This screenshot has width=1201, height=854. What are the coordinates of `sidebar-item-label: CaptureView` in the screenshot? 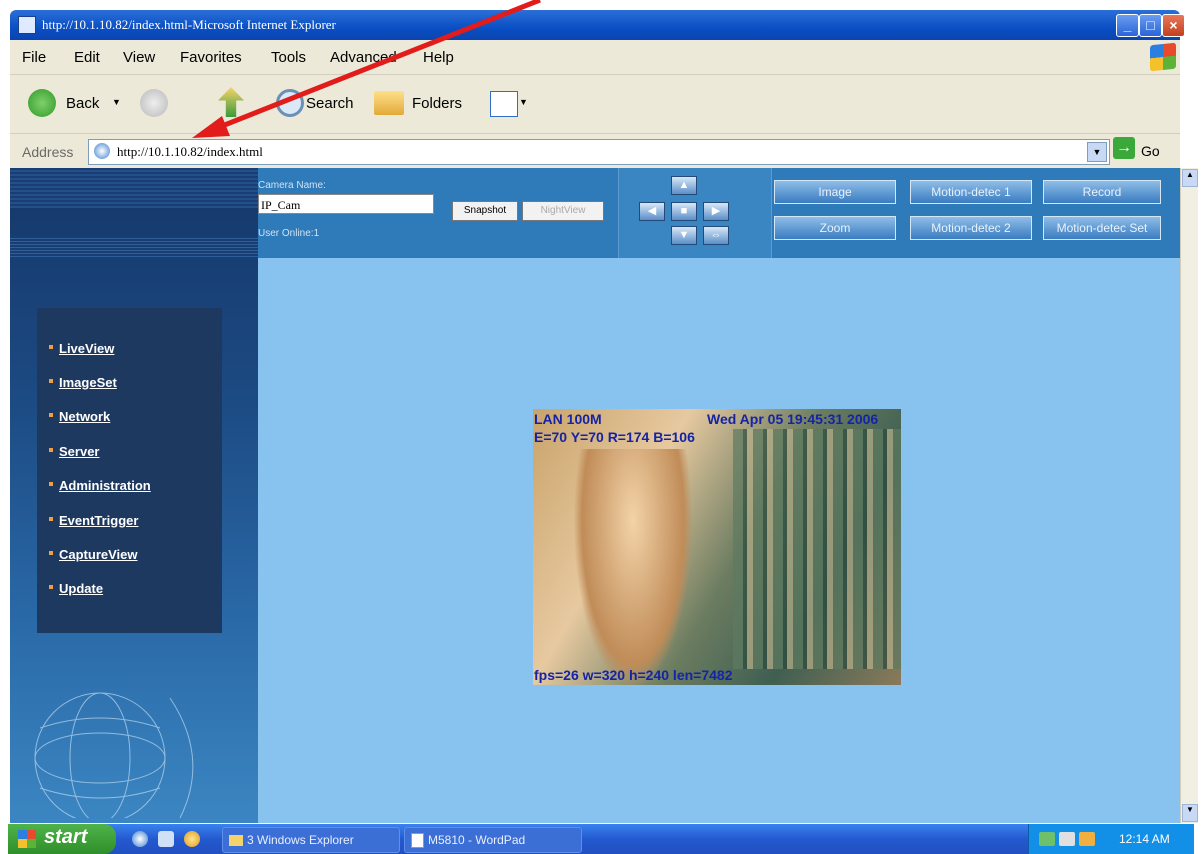 It's located at (98, 554).